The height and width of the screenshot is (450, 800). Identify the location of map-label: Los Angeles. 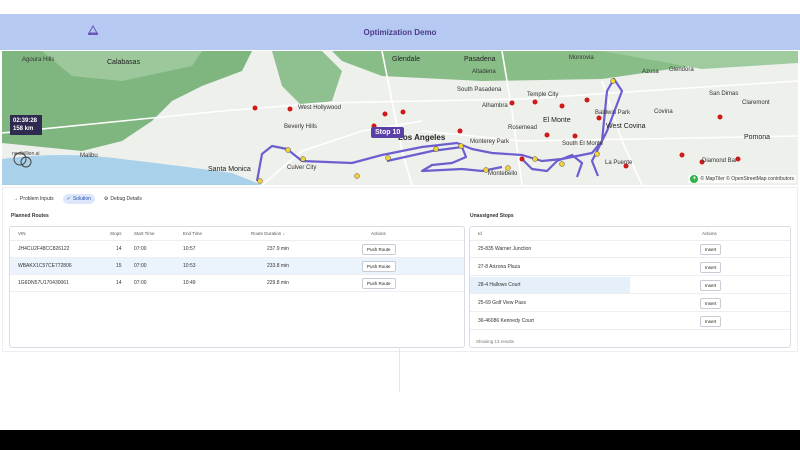
(422, 137).